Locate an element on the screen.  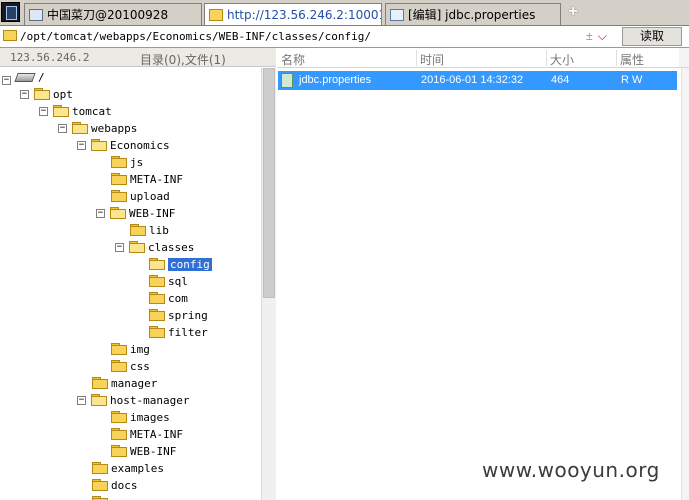
read-button: 读取 is located at coordinates (652, 36).